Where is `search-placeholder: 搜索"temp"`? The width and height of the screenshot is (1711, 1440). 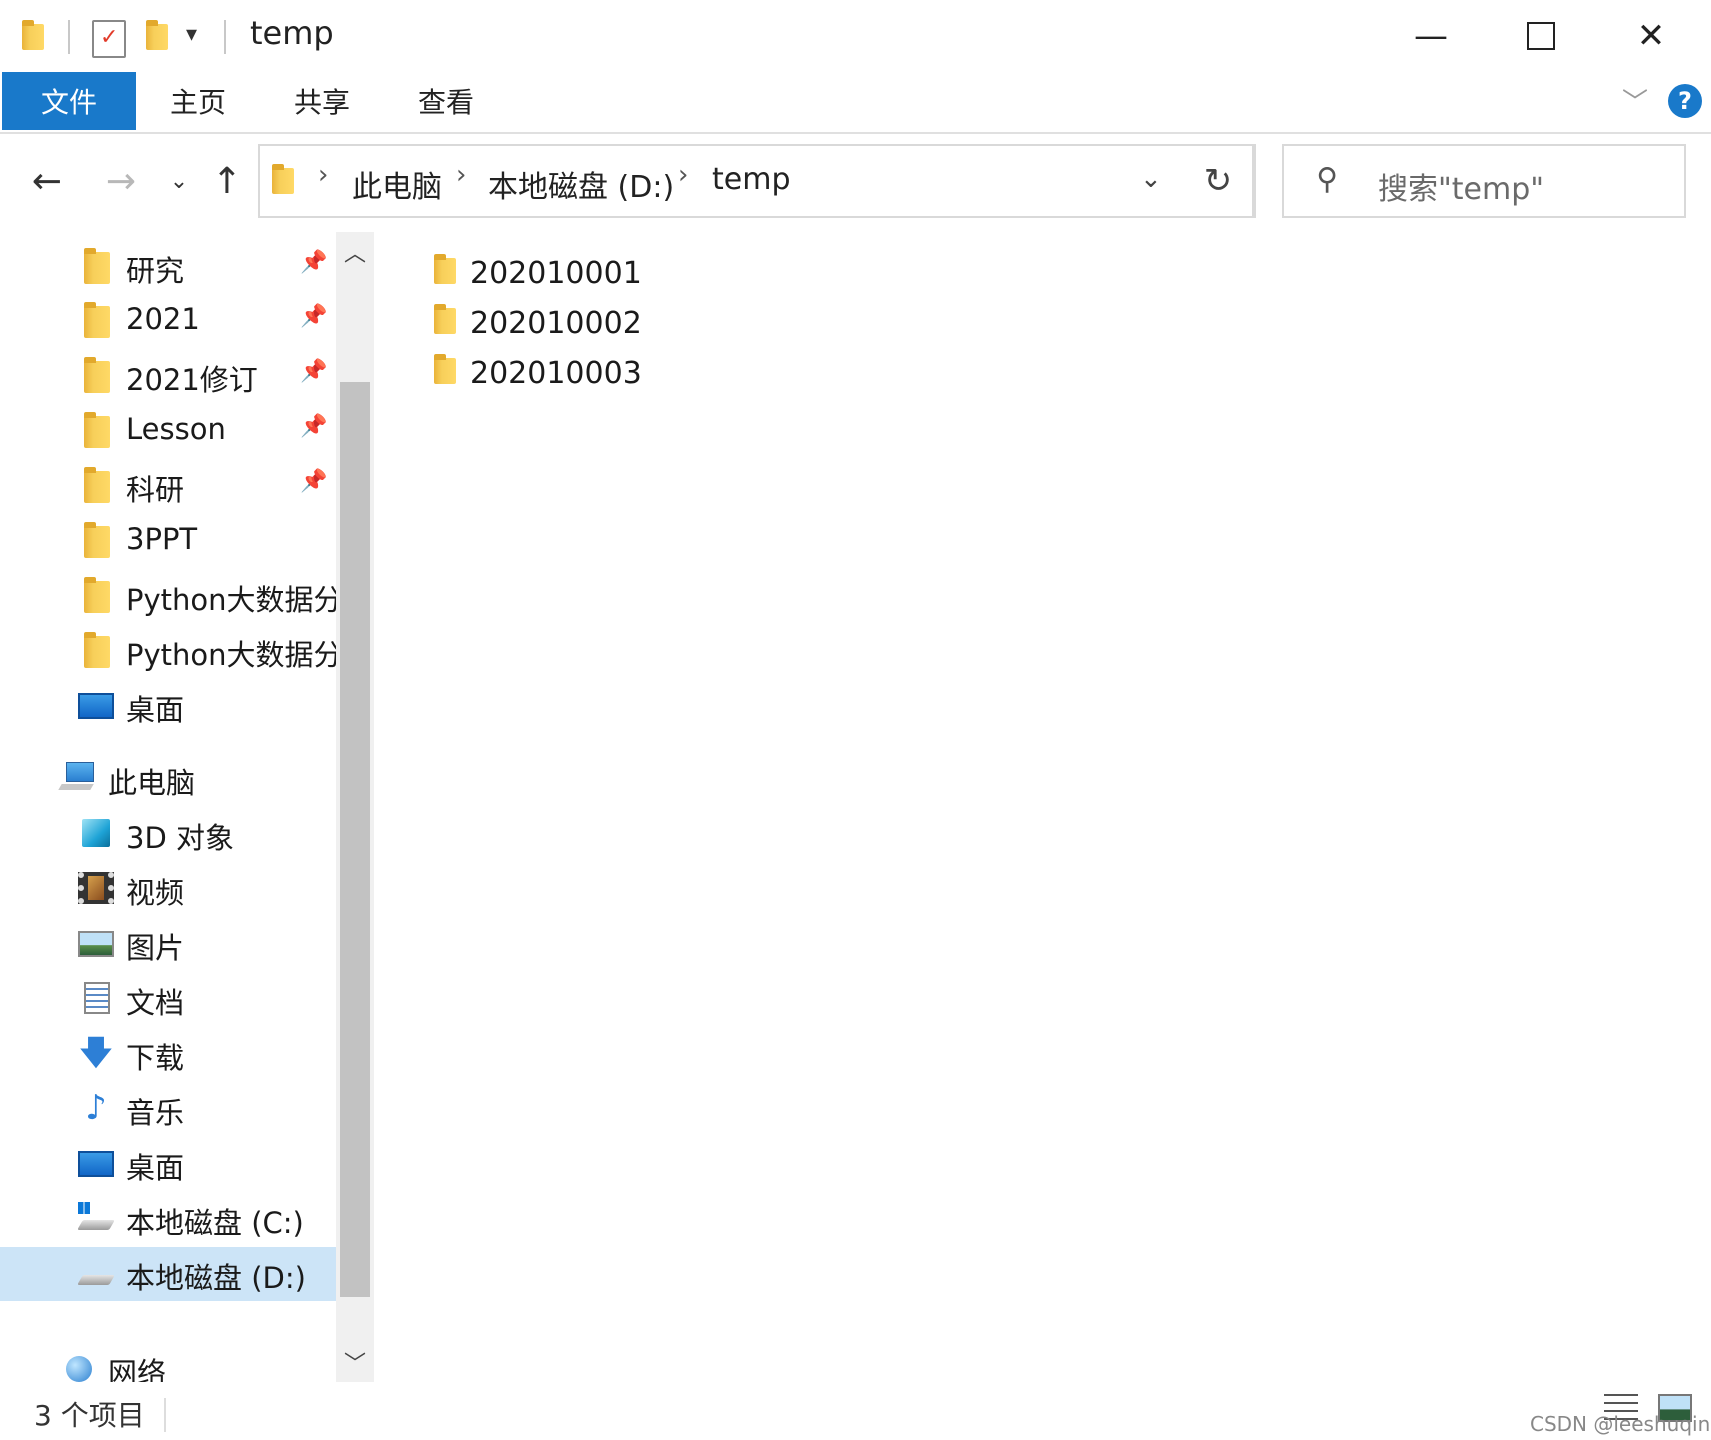 search-placeholder: 搜索"temp" is located at coordinates (1461, 189).